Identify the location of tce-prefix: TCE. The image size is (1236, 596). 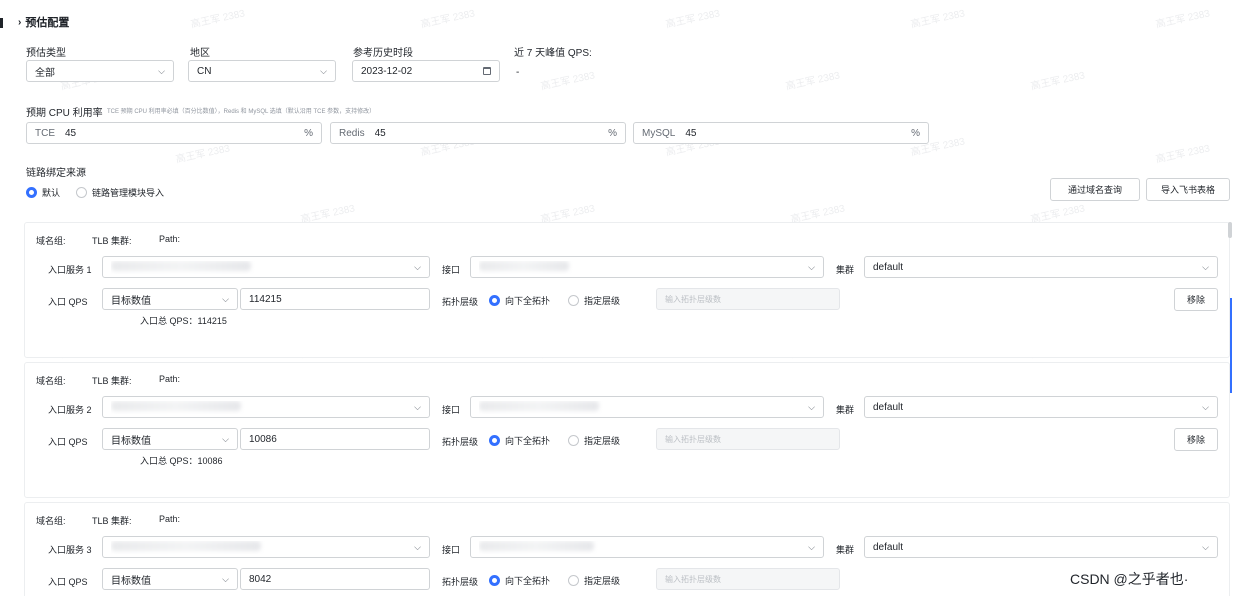
(45, 133).